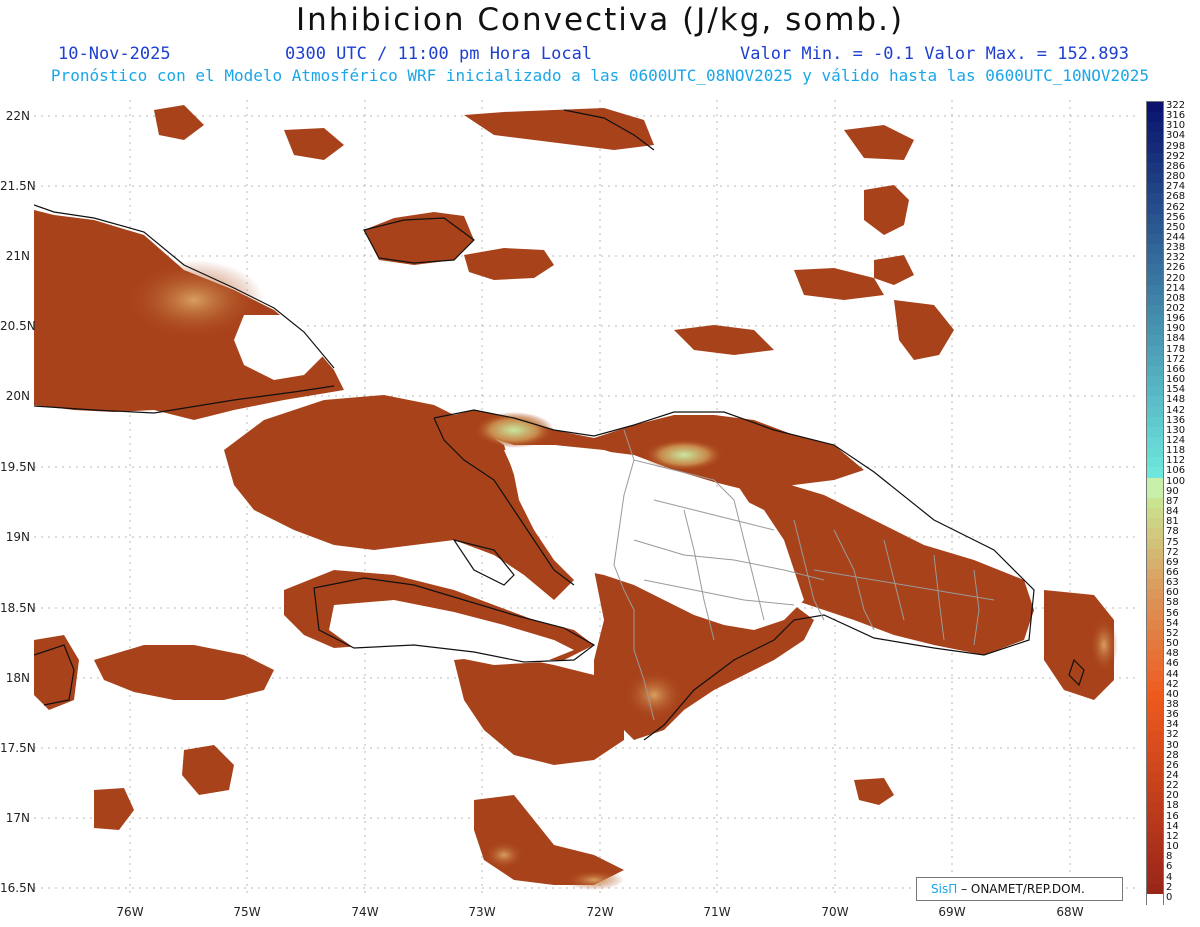 The width and height of the screenshot is (1200, 927). I want to click on colorbar-label: 32, so click(1172, 735).